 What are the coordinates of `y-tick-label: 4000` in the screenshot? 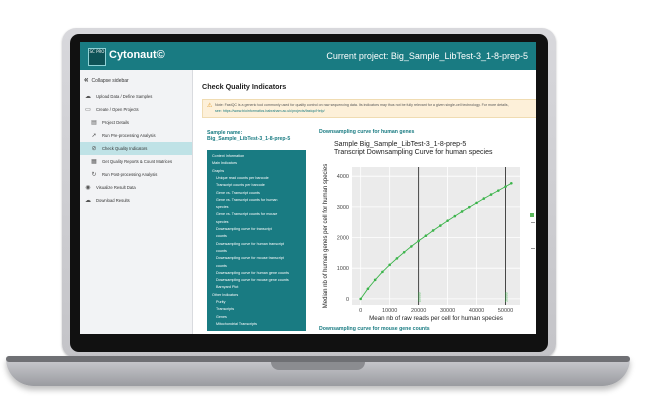 It's located at (343, 177).